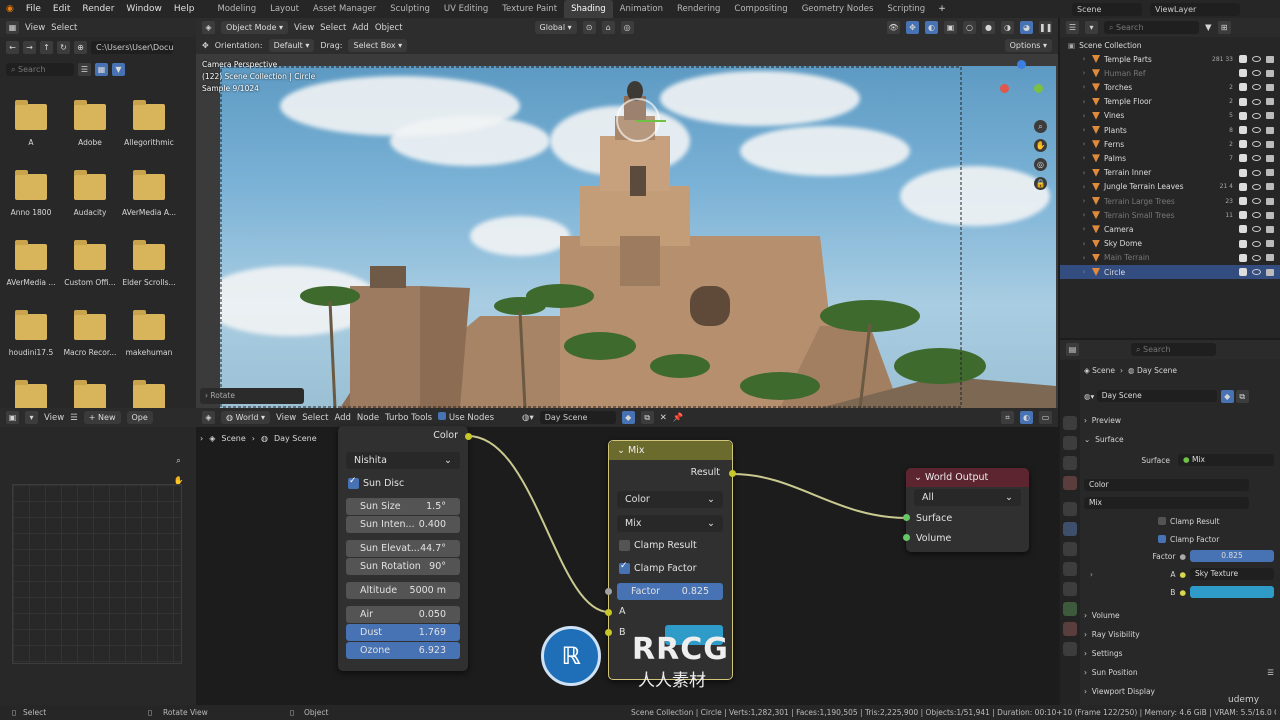 Image resolution: width=1280 pixels, height=720 pixels. What do you see at coordinates (1170, 130) in the screenshot?
I see `outliner-row: › Plants 8` at bounding box center [1170, 130].